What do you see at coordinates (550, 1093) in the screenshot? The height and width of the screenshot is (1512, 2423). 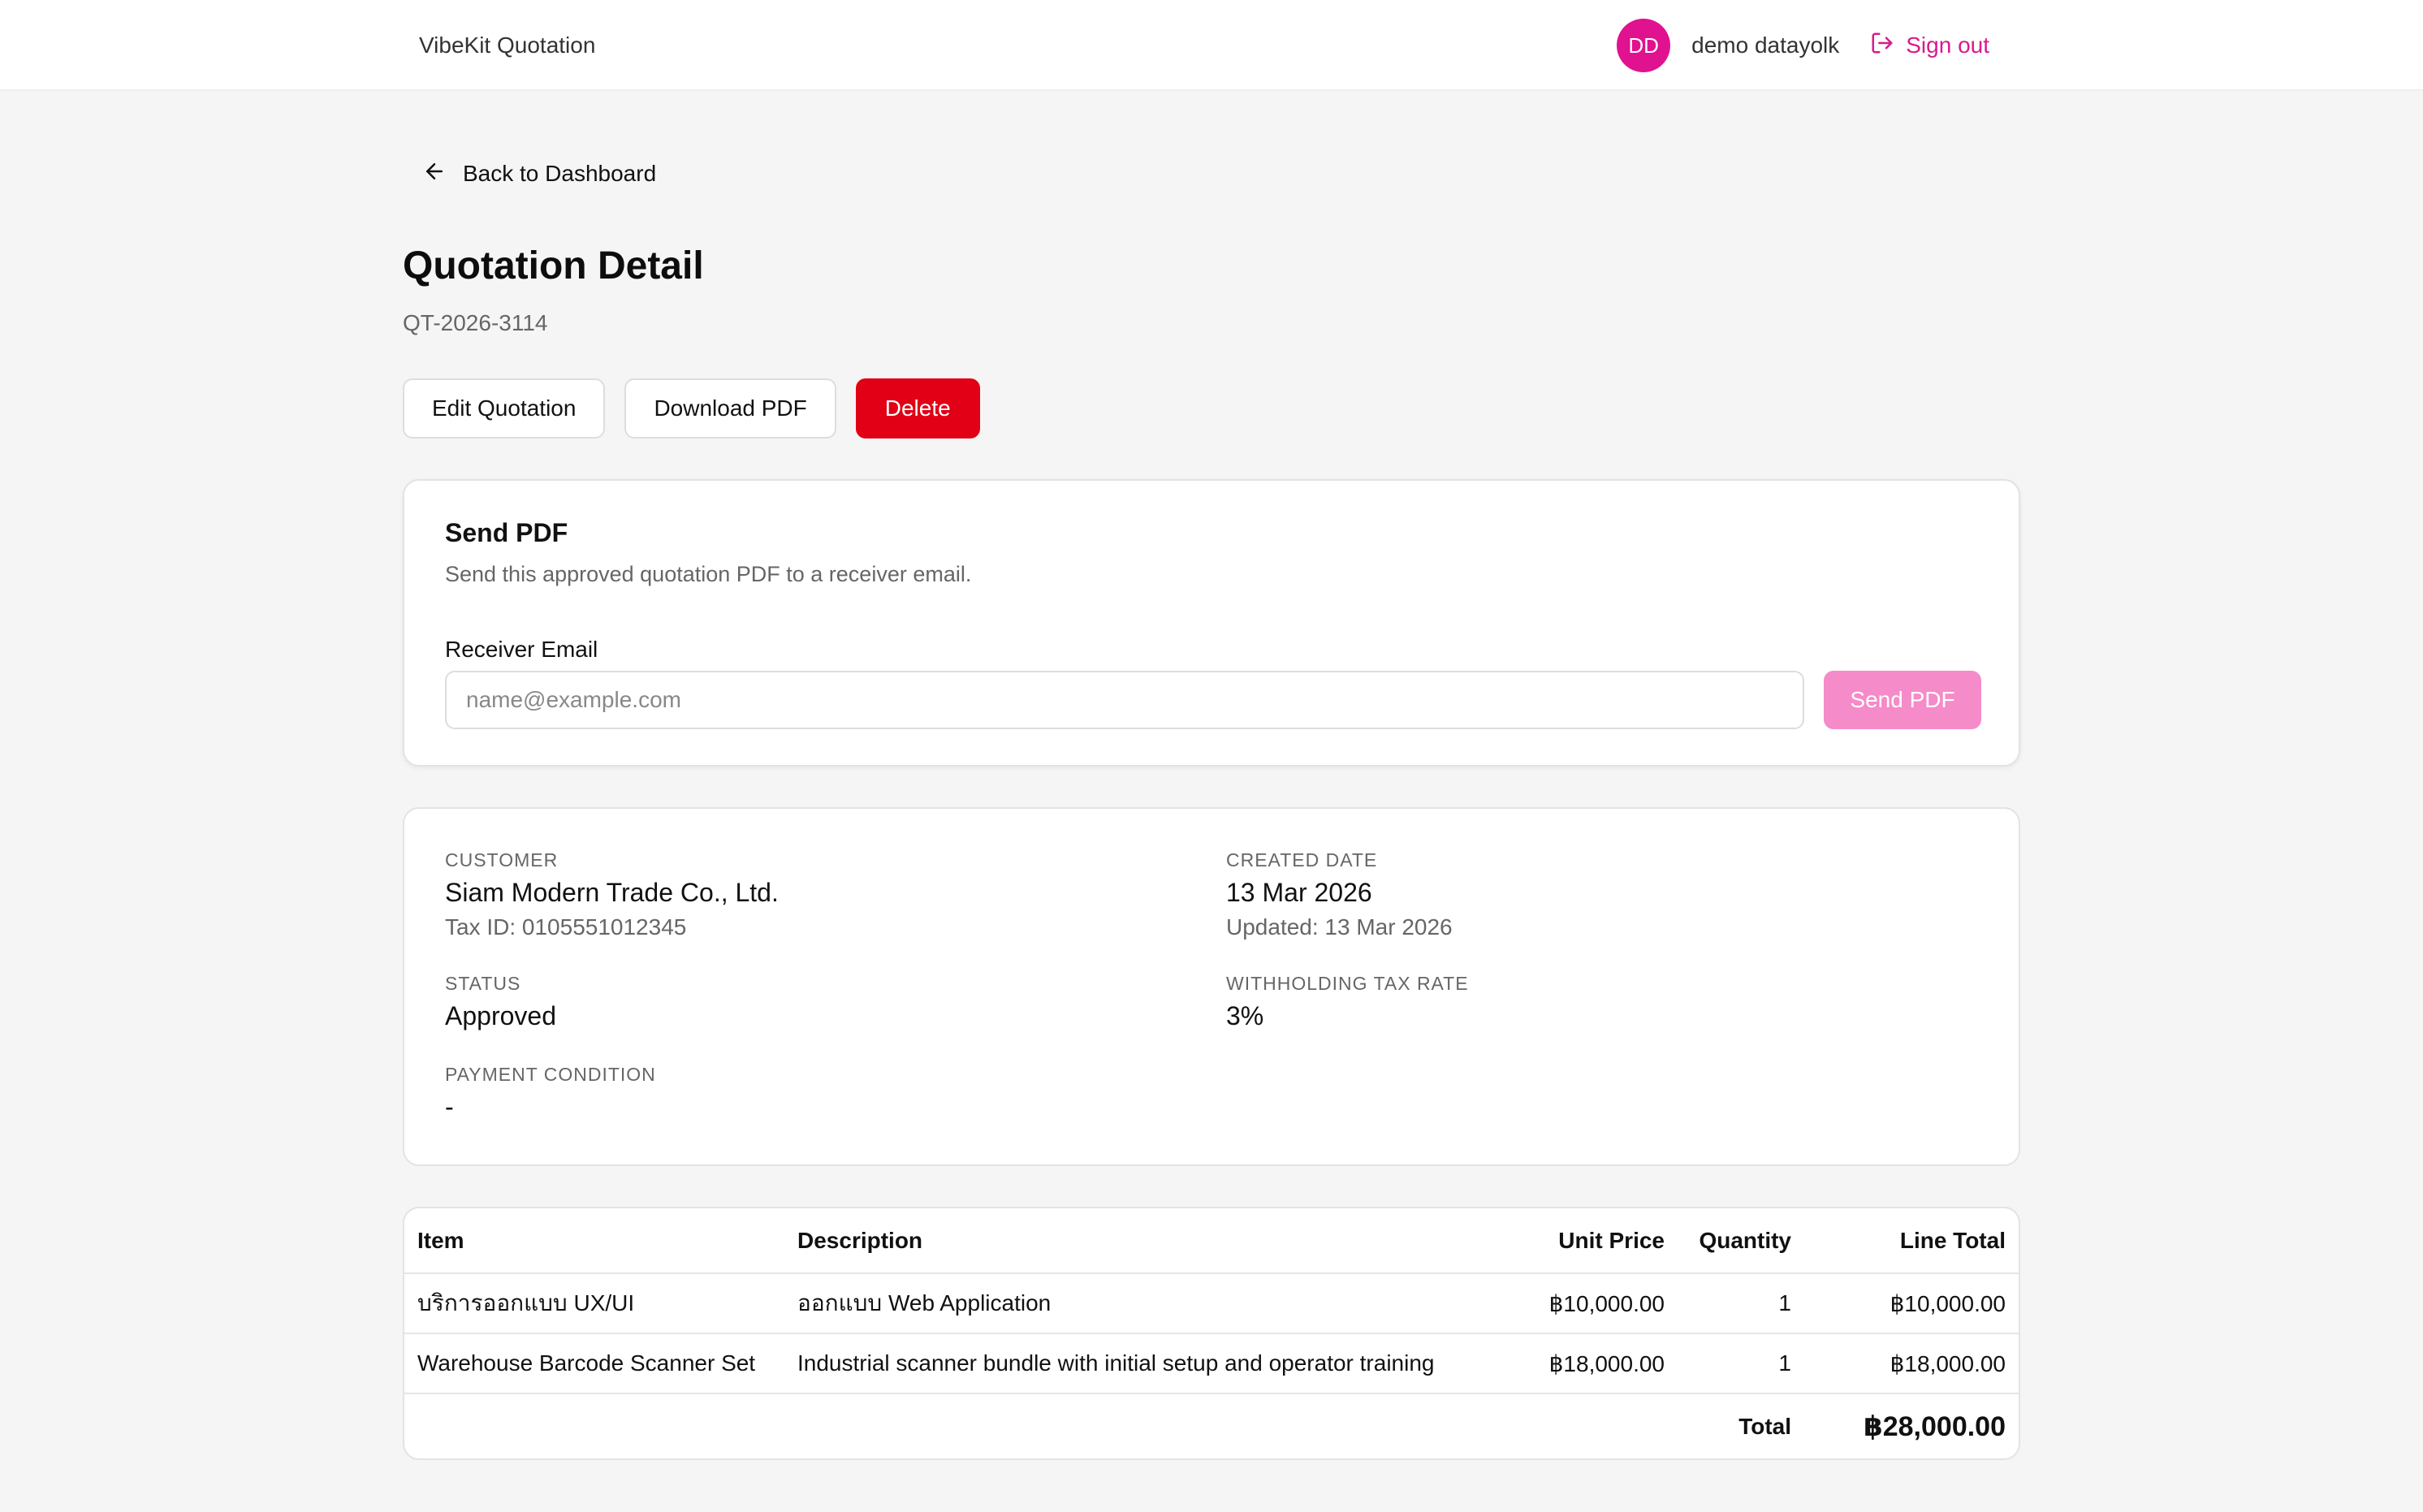 I see `payment-condition-field: Payment Condition -` at bounding box center [550, 1093].